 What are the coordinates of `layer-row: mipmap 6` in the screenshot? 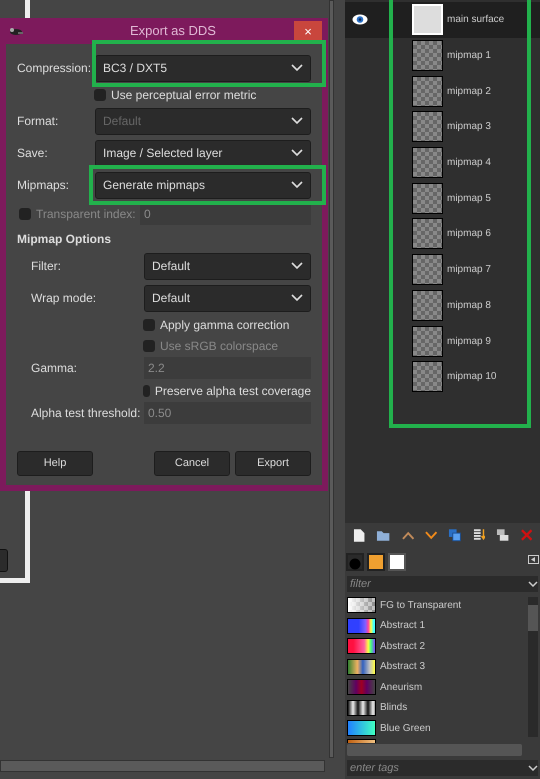 It's located at (442, 234).